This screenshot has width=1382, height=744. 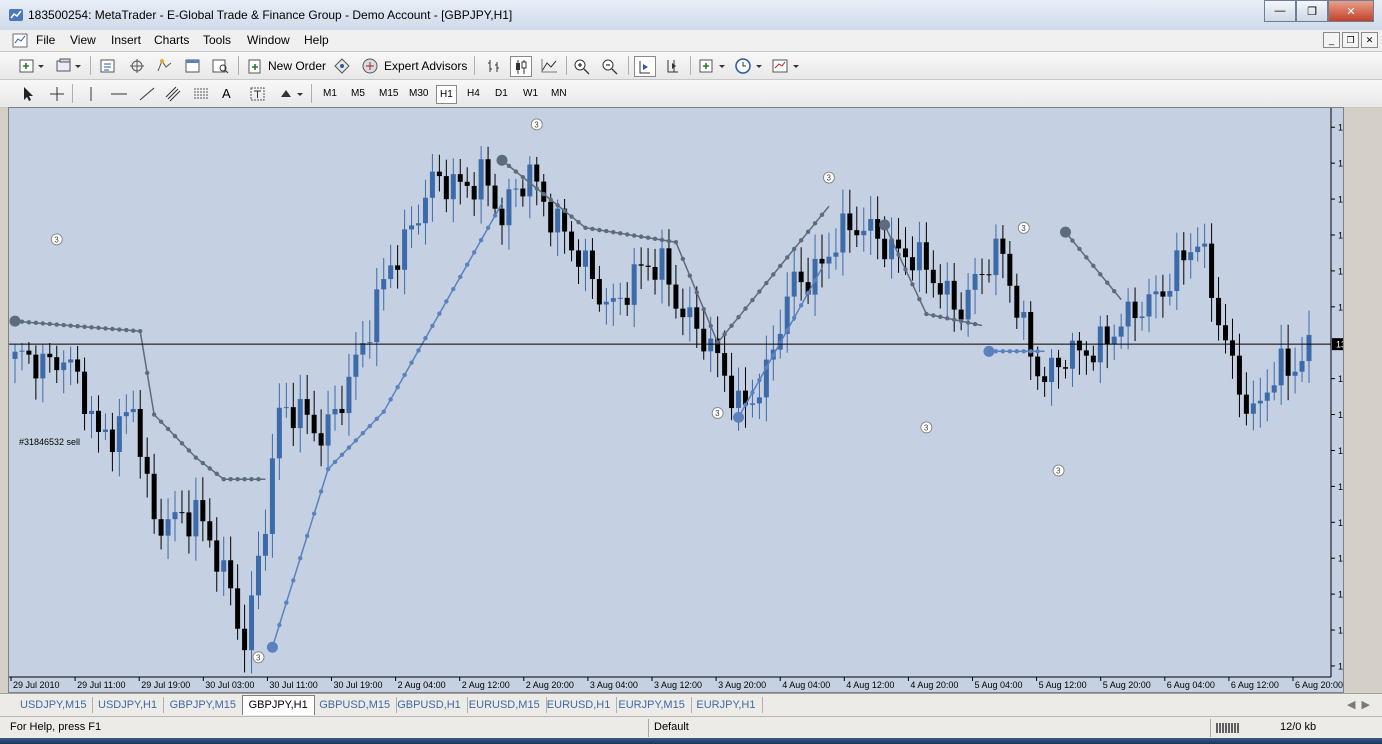 I want to click on timeframe-h4: H4, so click(x=473, y=93).